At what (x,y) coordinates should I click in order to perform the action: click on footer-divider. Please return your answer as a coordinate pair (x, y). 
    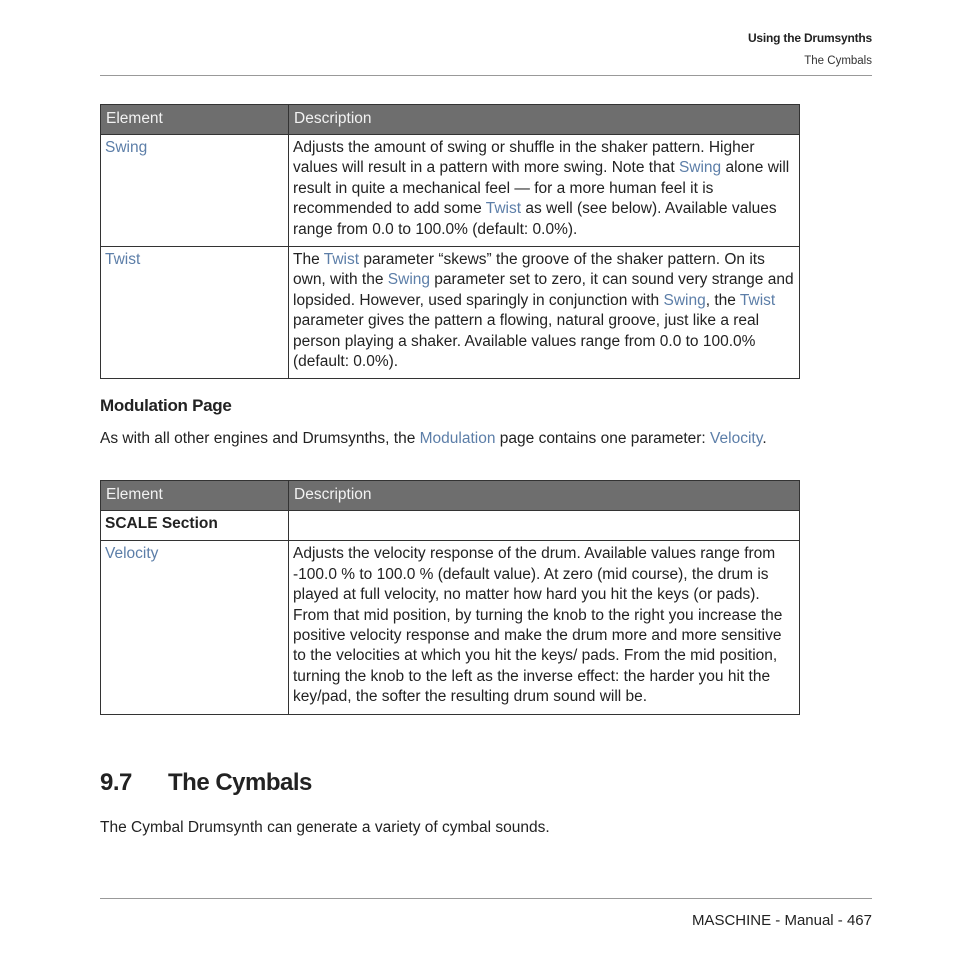
    Looking at the image, I should click on (486, 898).